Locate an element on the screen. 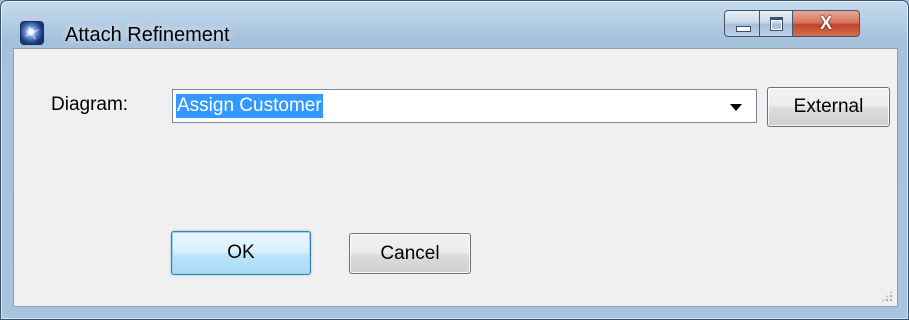 The width and height of the screenshot is (909, 320). close-button: X is located at coordinates (826, 23).